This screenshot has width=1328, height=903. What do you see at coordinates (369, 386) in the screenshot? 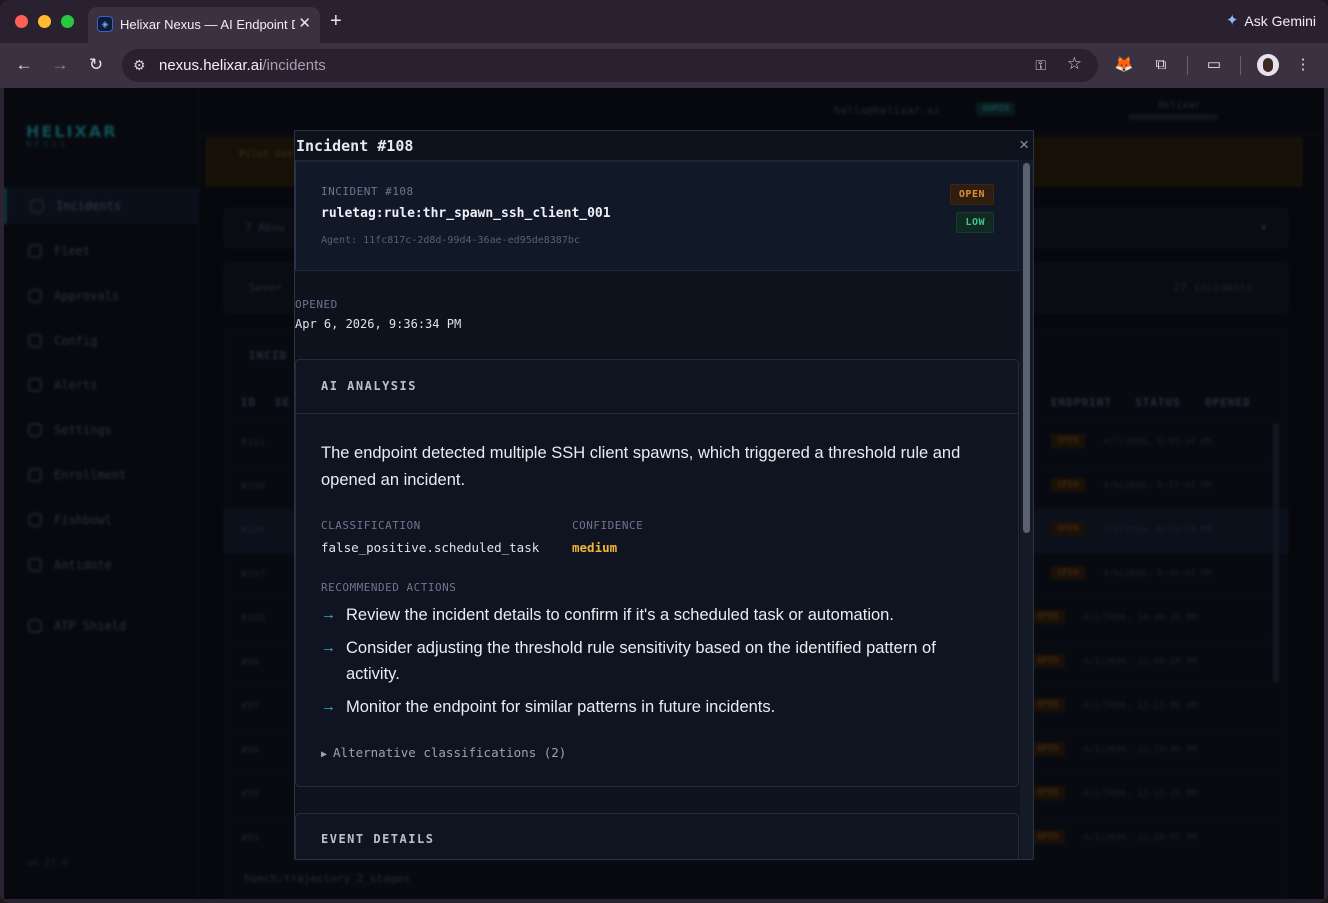
I see `ai-analysis-title: AI ANALYSIS` at bounding box center [369, 386].